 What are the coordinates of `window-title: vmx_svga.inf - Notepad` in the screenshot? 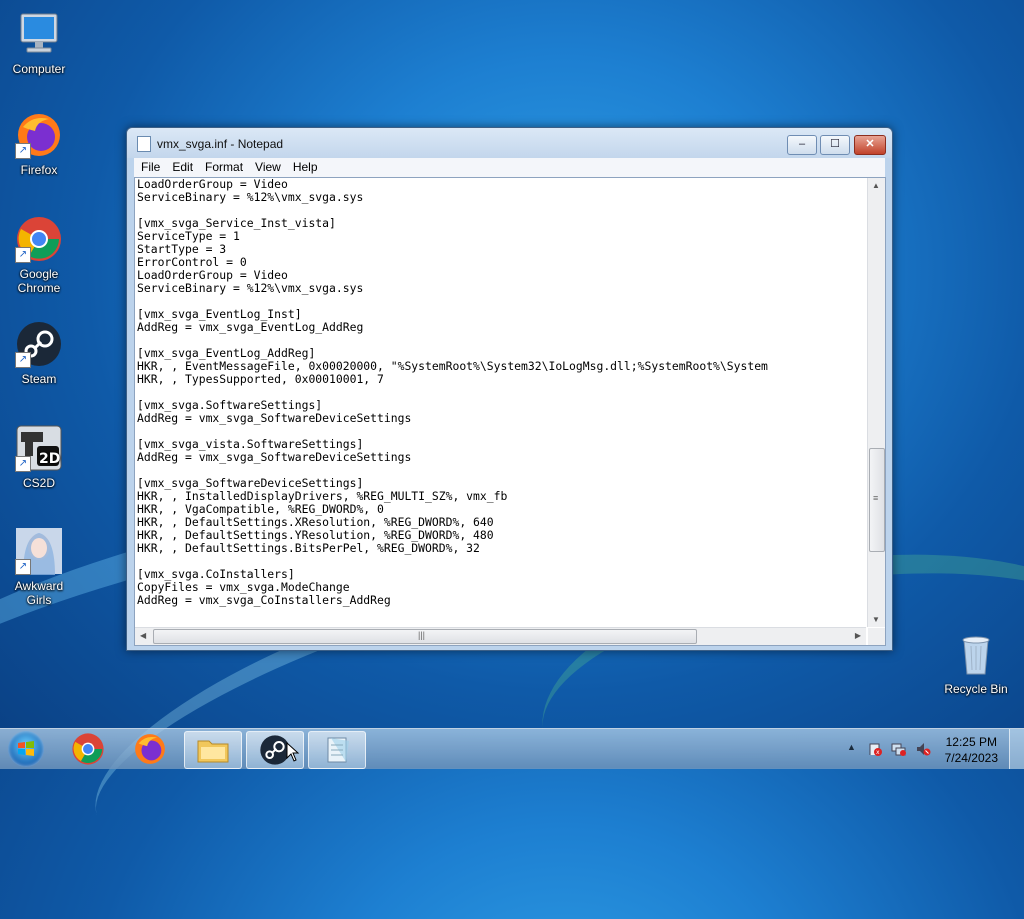 It's located at (220, 144).